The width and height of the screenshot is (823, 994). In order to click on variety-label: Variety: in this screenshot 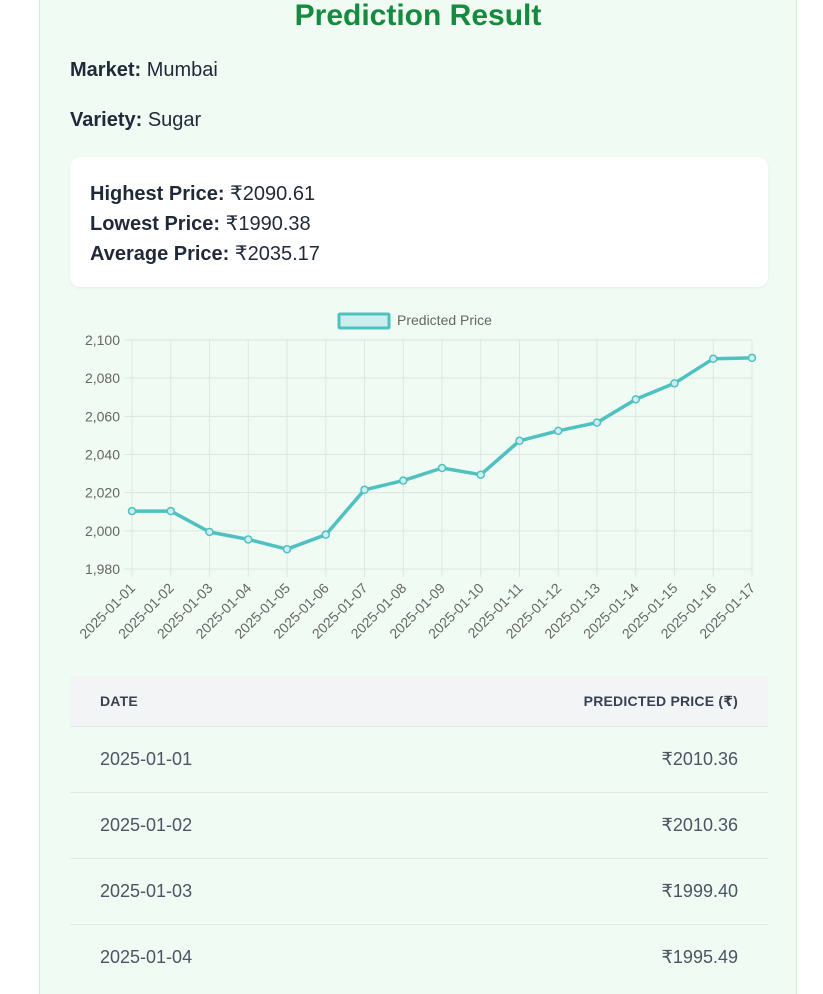, I will do `click(106, 120)`.